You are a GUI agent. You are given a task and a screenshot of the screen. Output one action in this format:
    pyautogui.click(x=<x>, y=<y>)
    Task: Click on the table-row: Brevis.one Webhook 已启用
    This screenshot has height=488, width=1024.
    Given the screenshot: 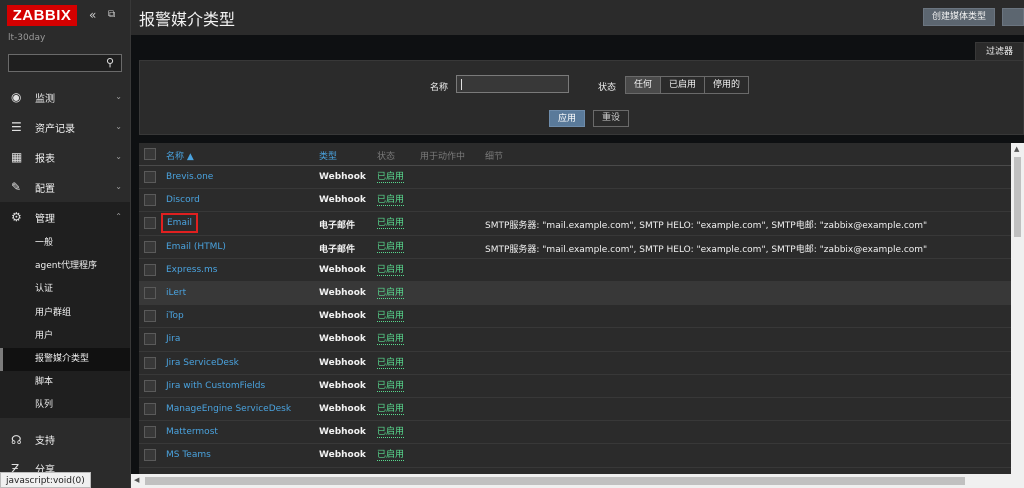 What is the action you would take?
    pyautogui.click(x=575, y=178)
    